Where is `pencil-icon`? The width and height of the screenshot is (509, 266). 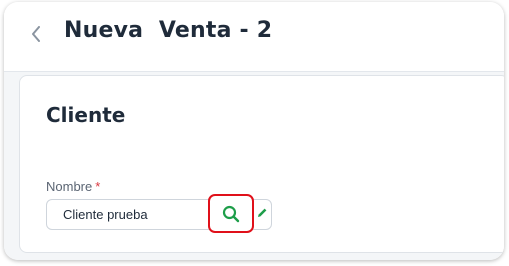
pencil-icon is located at coordinates (262, 212).